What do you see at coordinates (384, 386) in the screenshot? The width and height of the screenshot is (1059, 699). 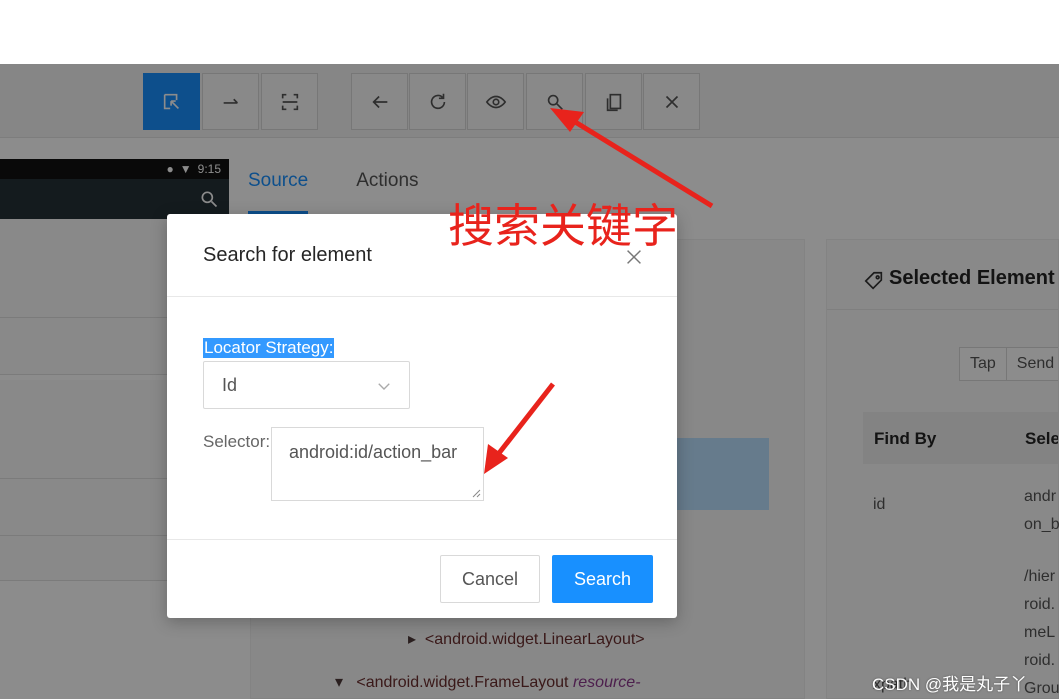 I see `chevron-down-icon` at bounding box center [384, 386].